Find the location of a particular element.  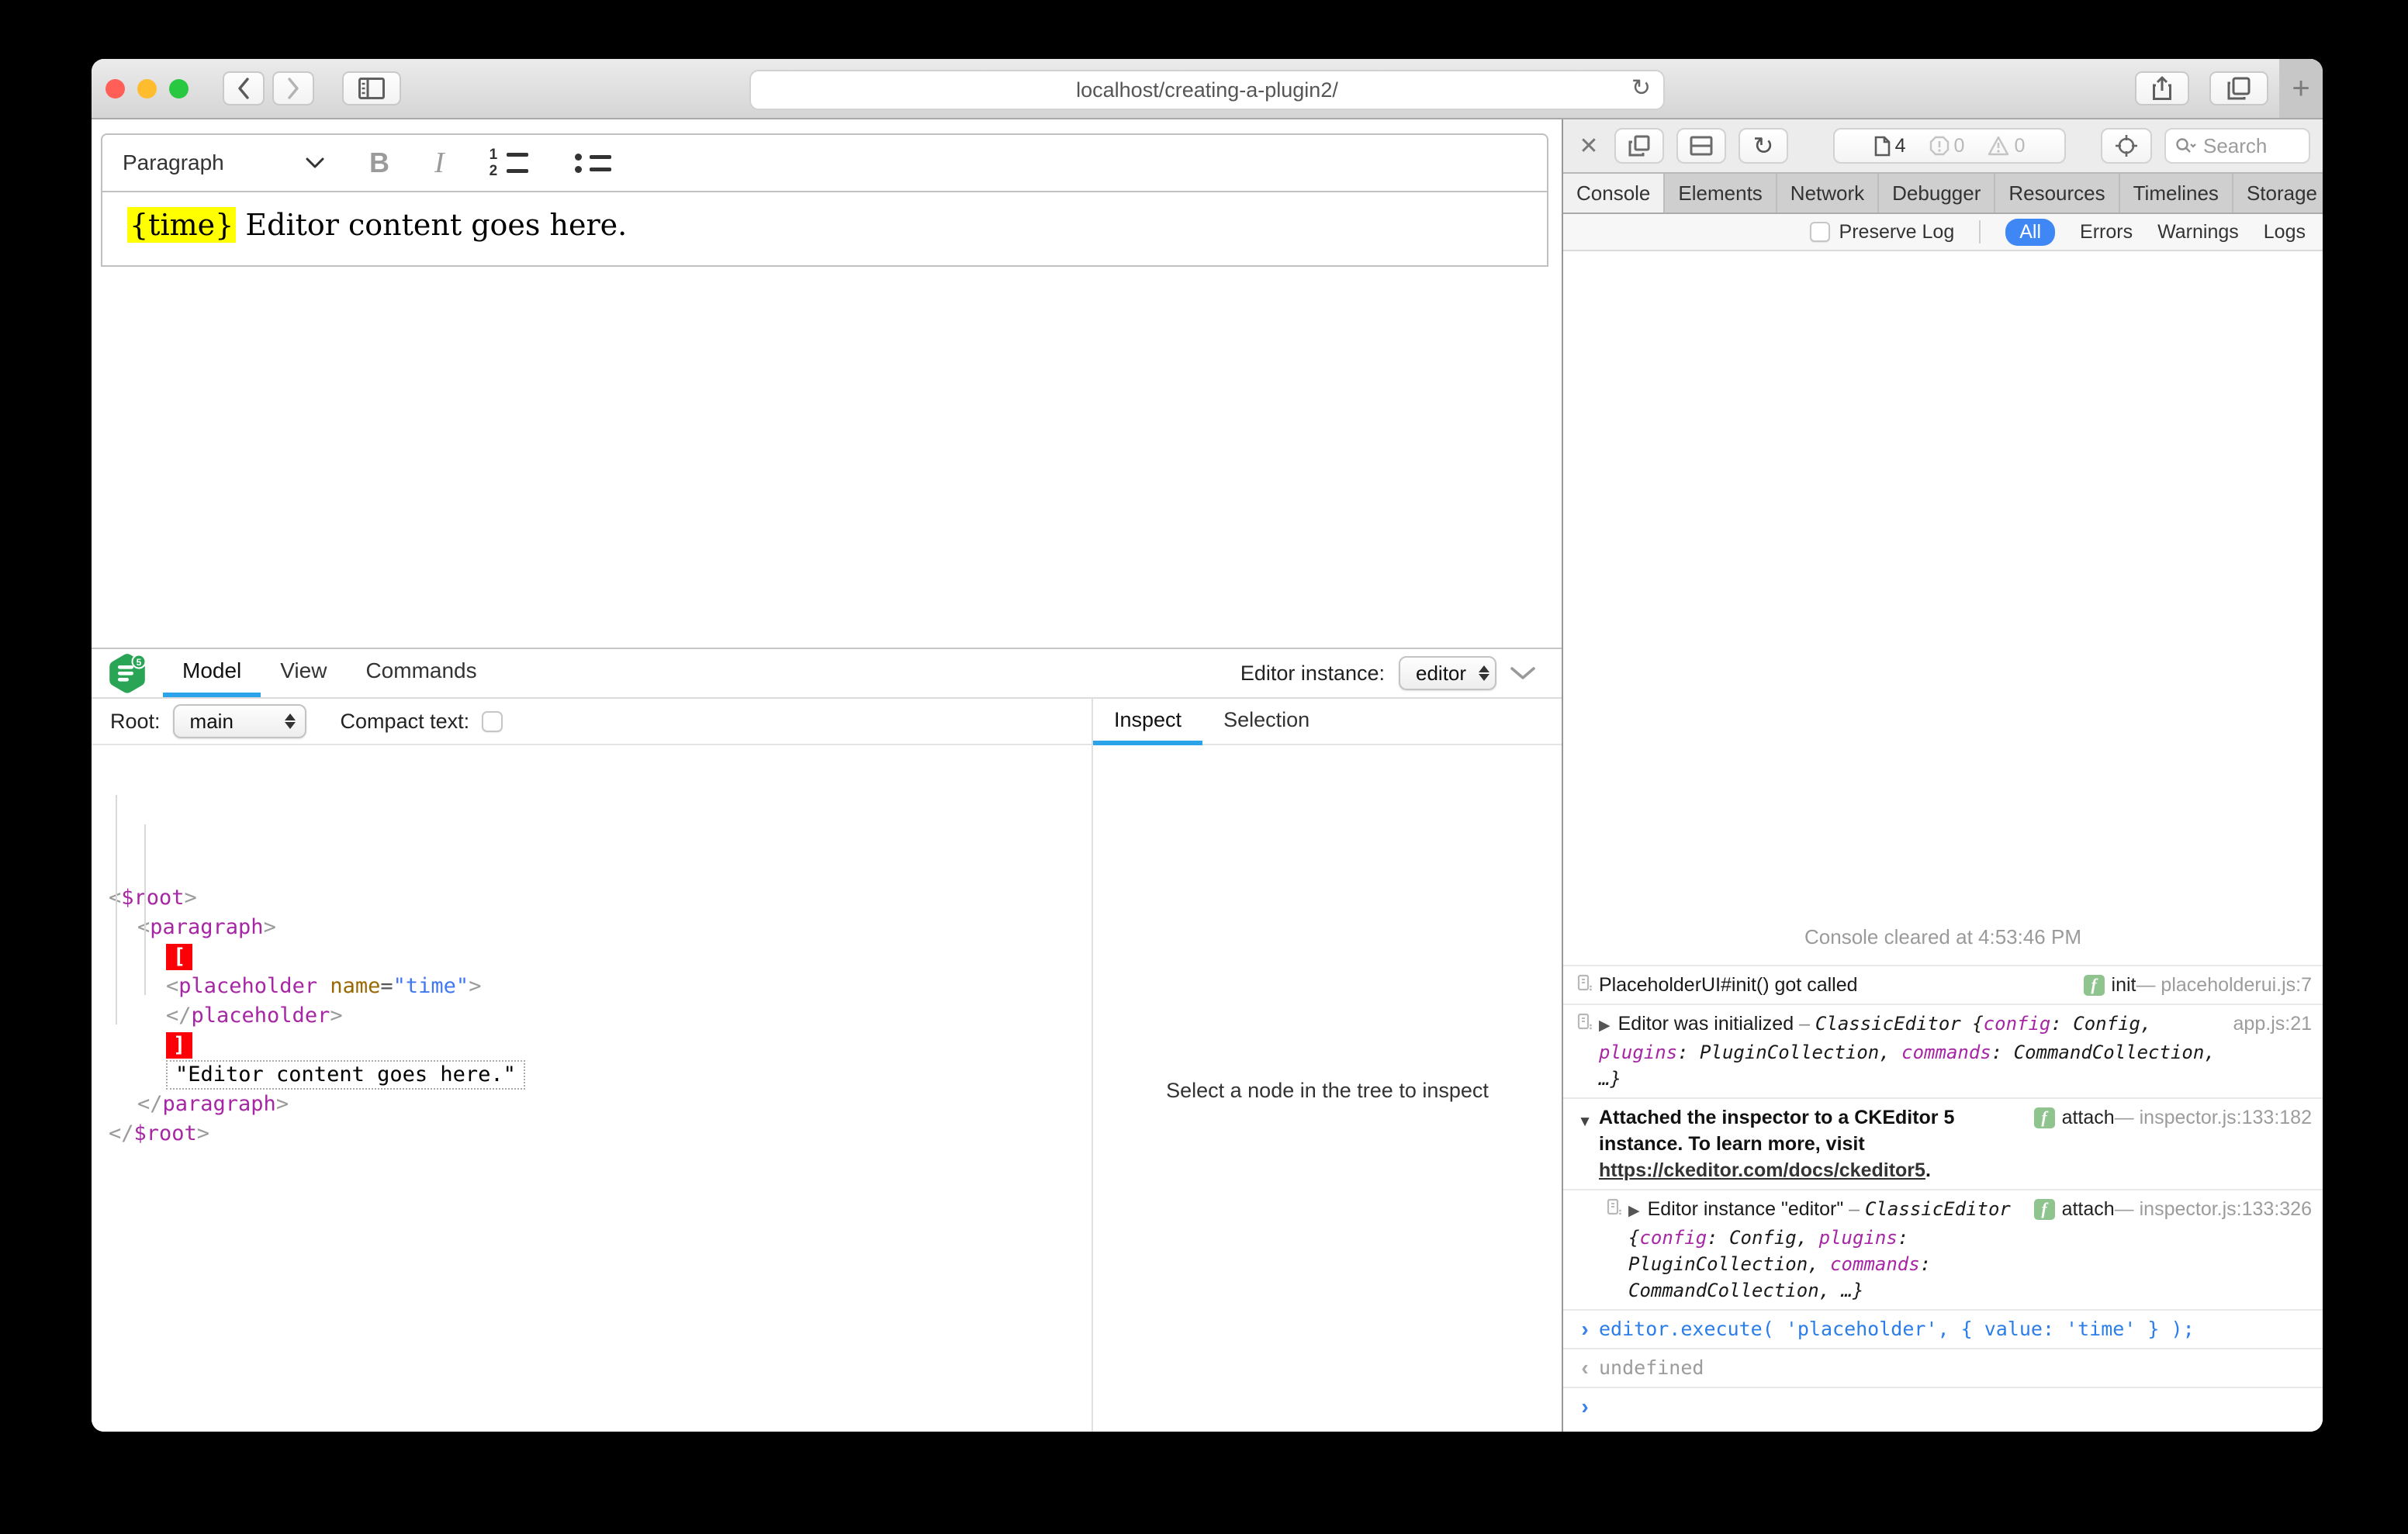

heading-dropdown: Paragraph is located at coordinates (223, 163).